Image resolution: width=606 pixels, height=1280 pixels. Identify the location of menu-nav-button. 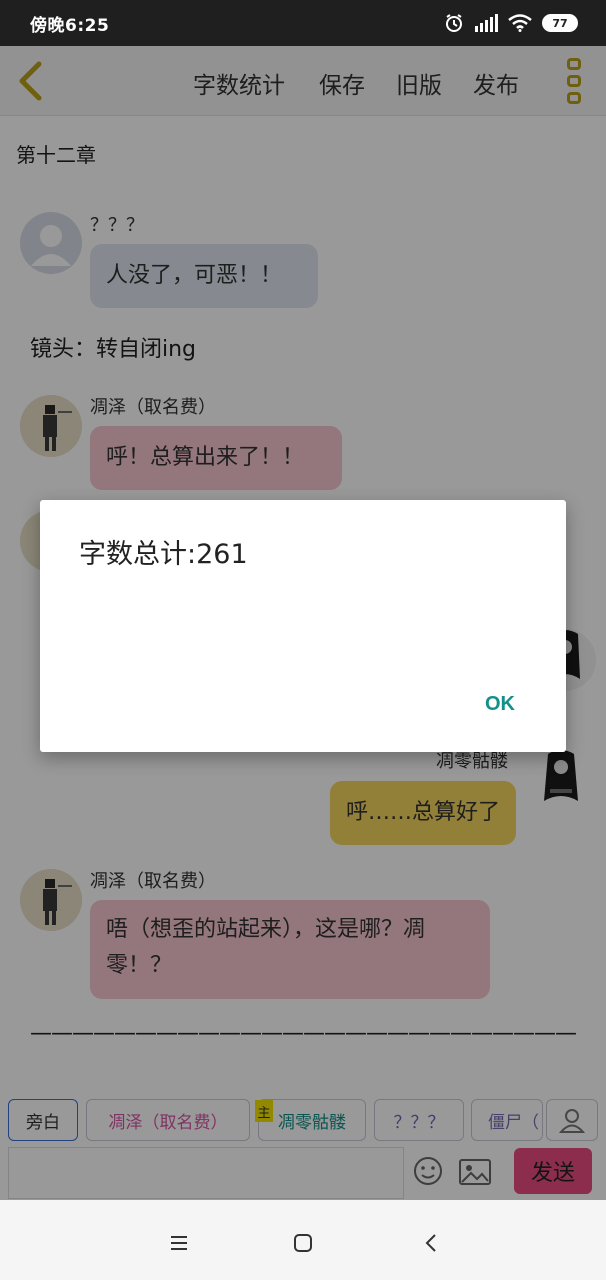
(179, 1243).